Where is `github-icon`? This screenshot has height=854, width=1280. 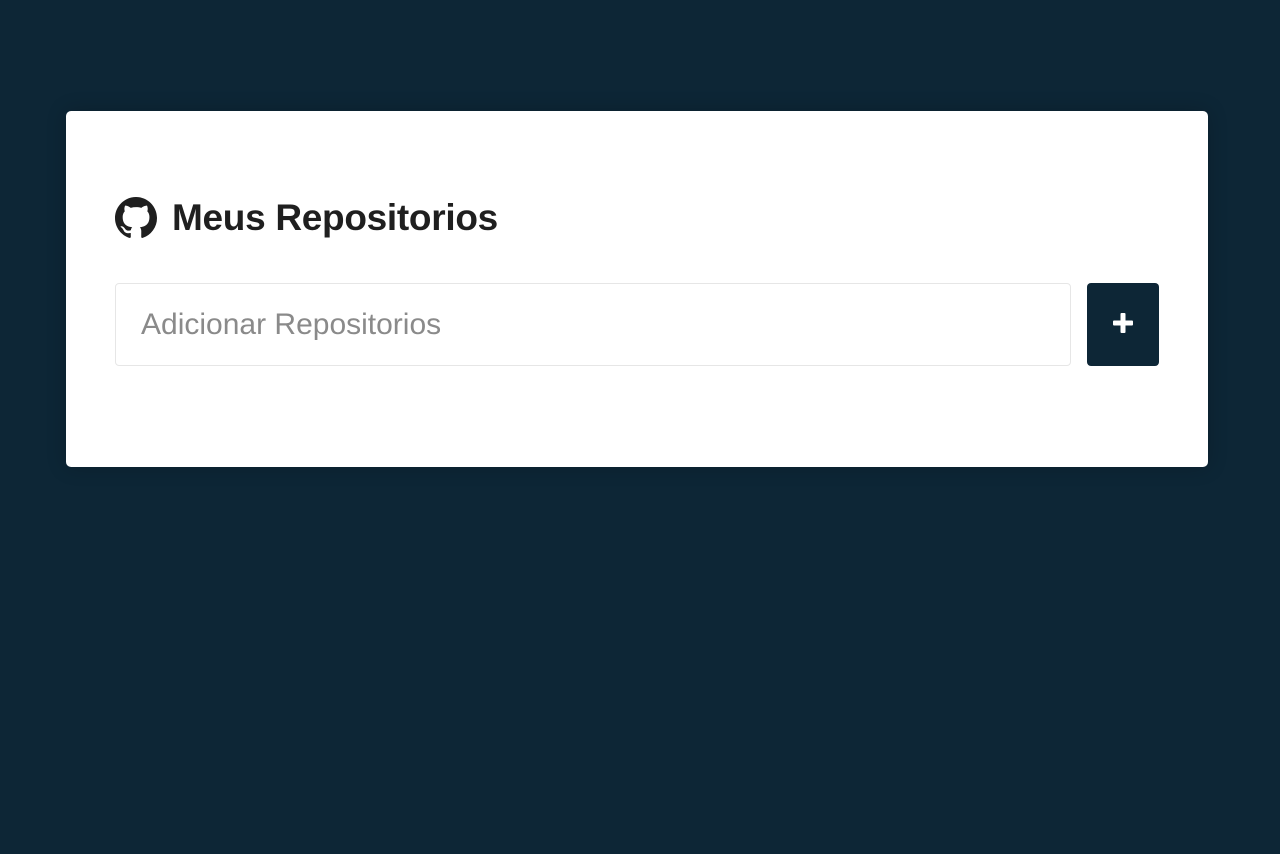 github-icon is located at coordinates (136, 218).